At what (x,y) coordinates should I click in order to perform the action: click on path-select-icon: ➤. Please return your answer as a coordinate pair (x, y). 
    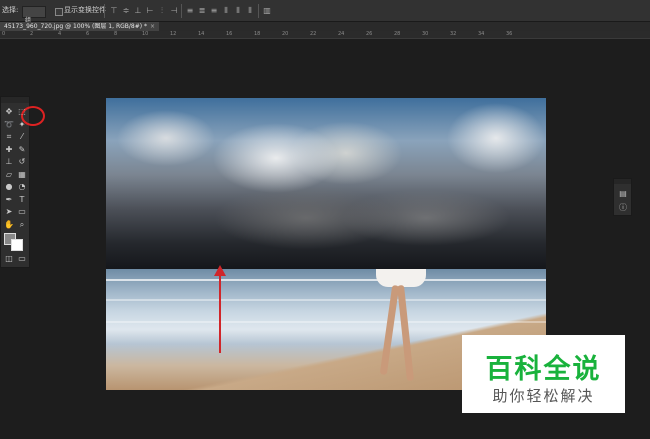
    Looking at the image, I should click on (9, 211).